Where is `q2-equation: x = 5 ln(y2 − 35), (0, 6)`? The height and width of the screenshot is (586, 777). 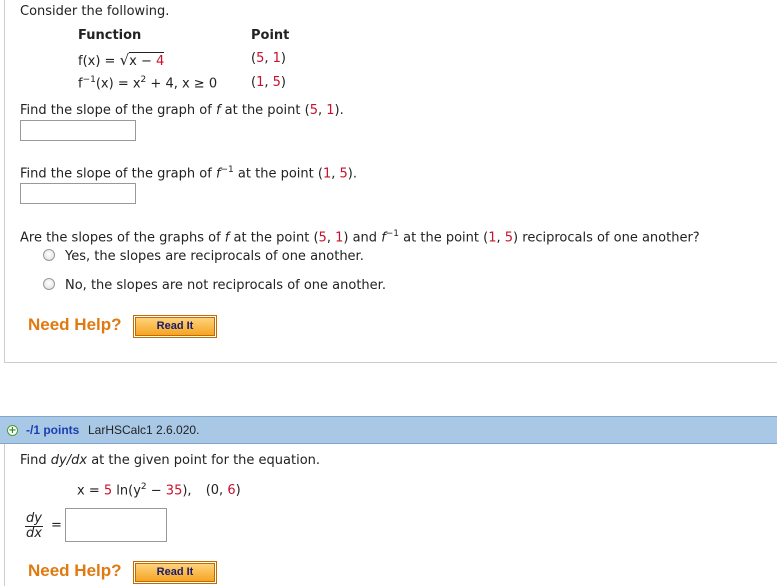 q2-equation: x = 5 ln(y2 − 35), (0, 6) is located at coordinates (159, 490).